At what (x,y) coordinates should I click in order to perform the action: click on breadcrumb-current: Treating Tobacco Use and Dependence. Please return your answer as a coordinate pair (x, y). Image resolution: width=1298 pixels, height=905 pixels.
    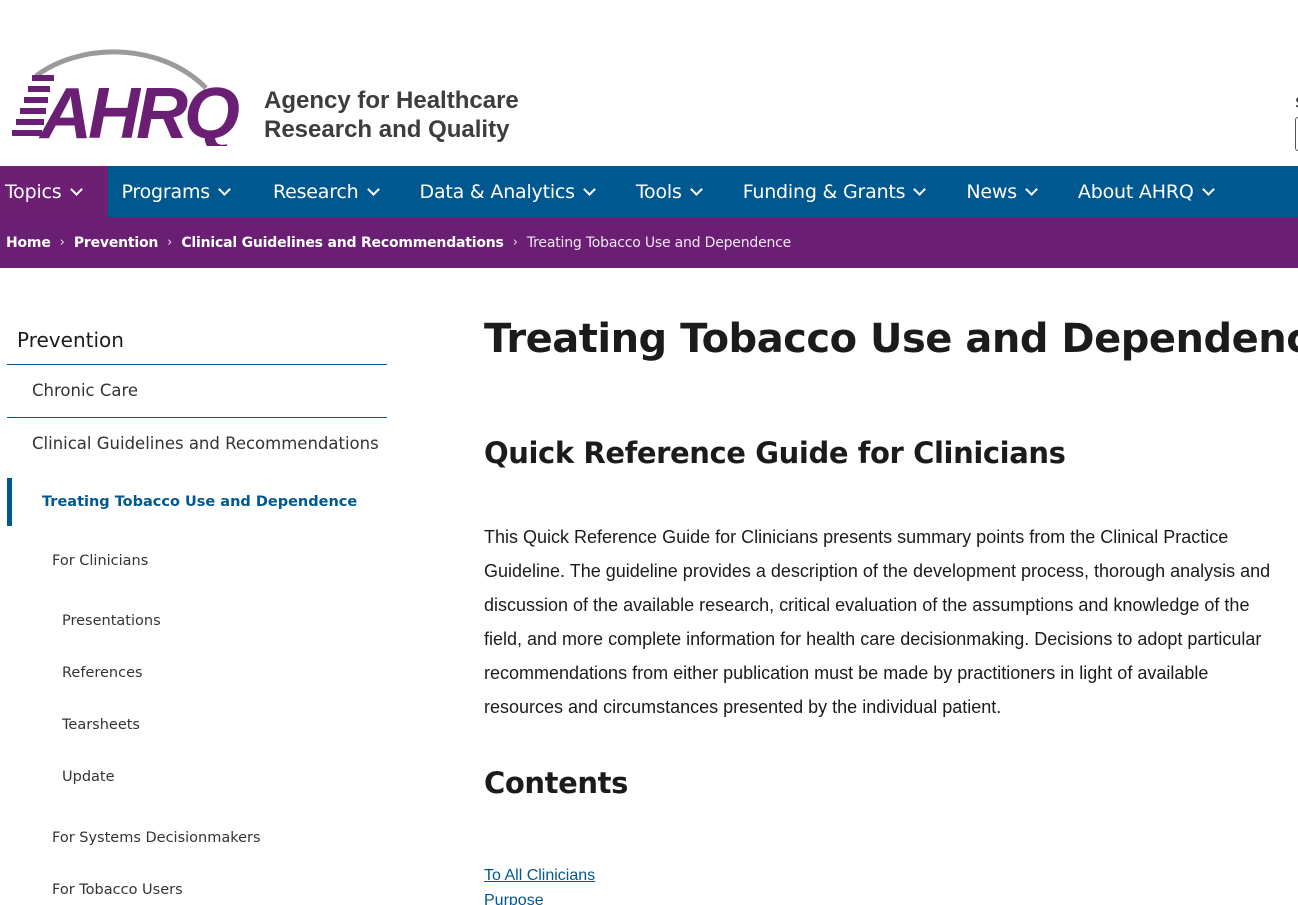
    Looking at the image, I should click on (659, 242).